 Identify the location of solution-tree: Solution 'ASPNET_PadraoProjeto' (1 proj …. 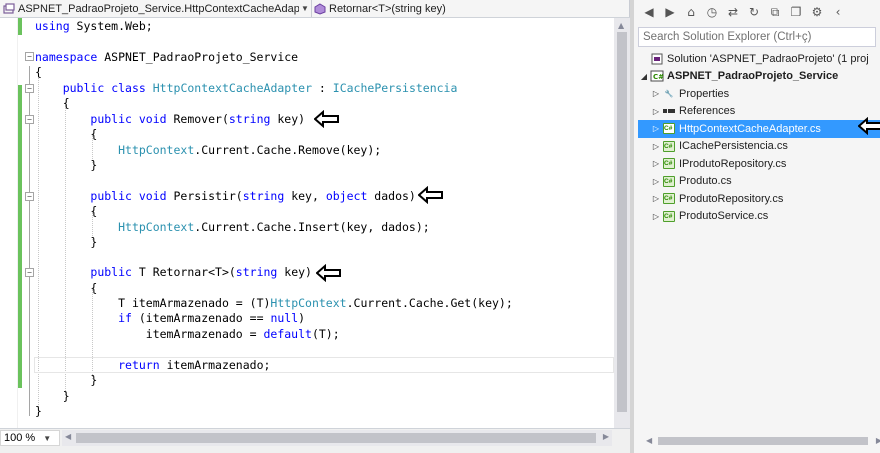
(759, 137).